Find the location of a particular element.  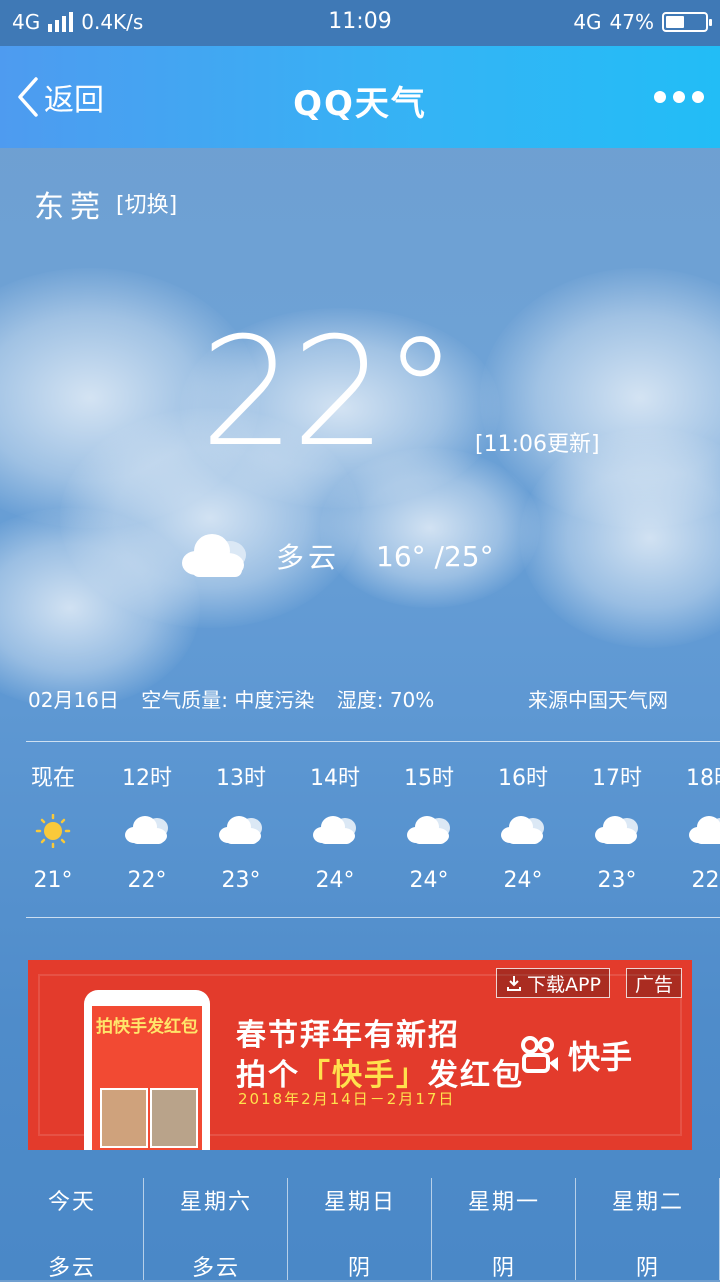

air-quality: 空气质量: 中度污染 is located at coordinates (228, 700).